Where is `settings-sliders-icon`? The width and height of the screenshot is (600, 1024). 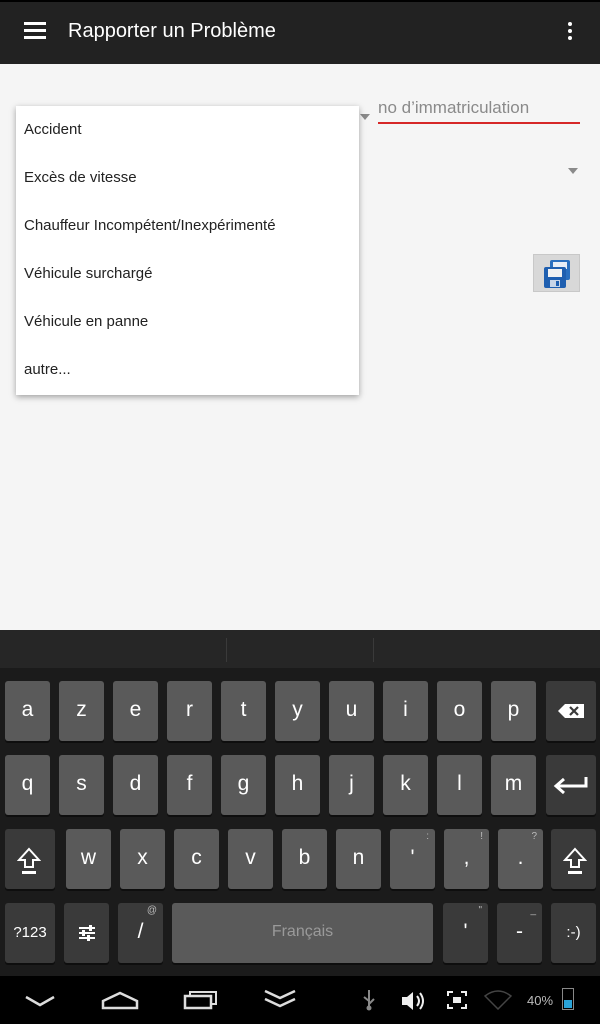 settings-sliders-icon is located at coordinates (87, 933).